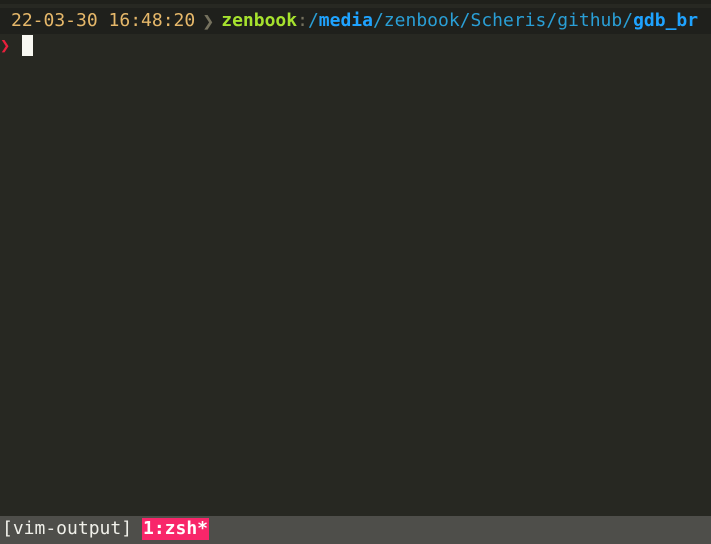 The image size is (711, 544). Describe the element at coordinates (666, 20) in the screenshot. I see `path-current-dir: gdb_br` at that location.